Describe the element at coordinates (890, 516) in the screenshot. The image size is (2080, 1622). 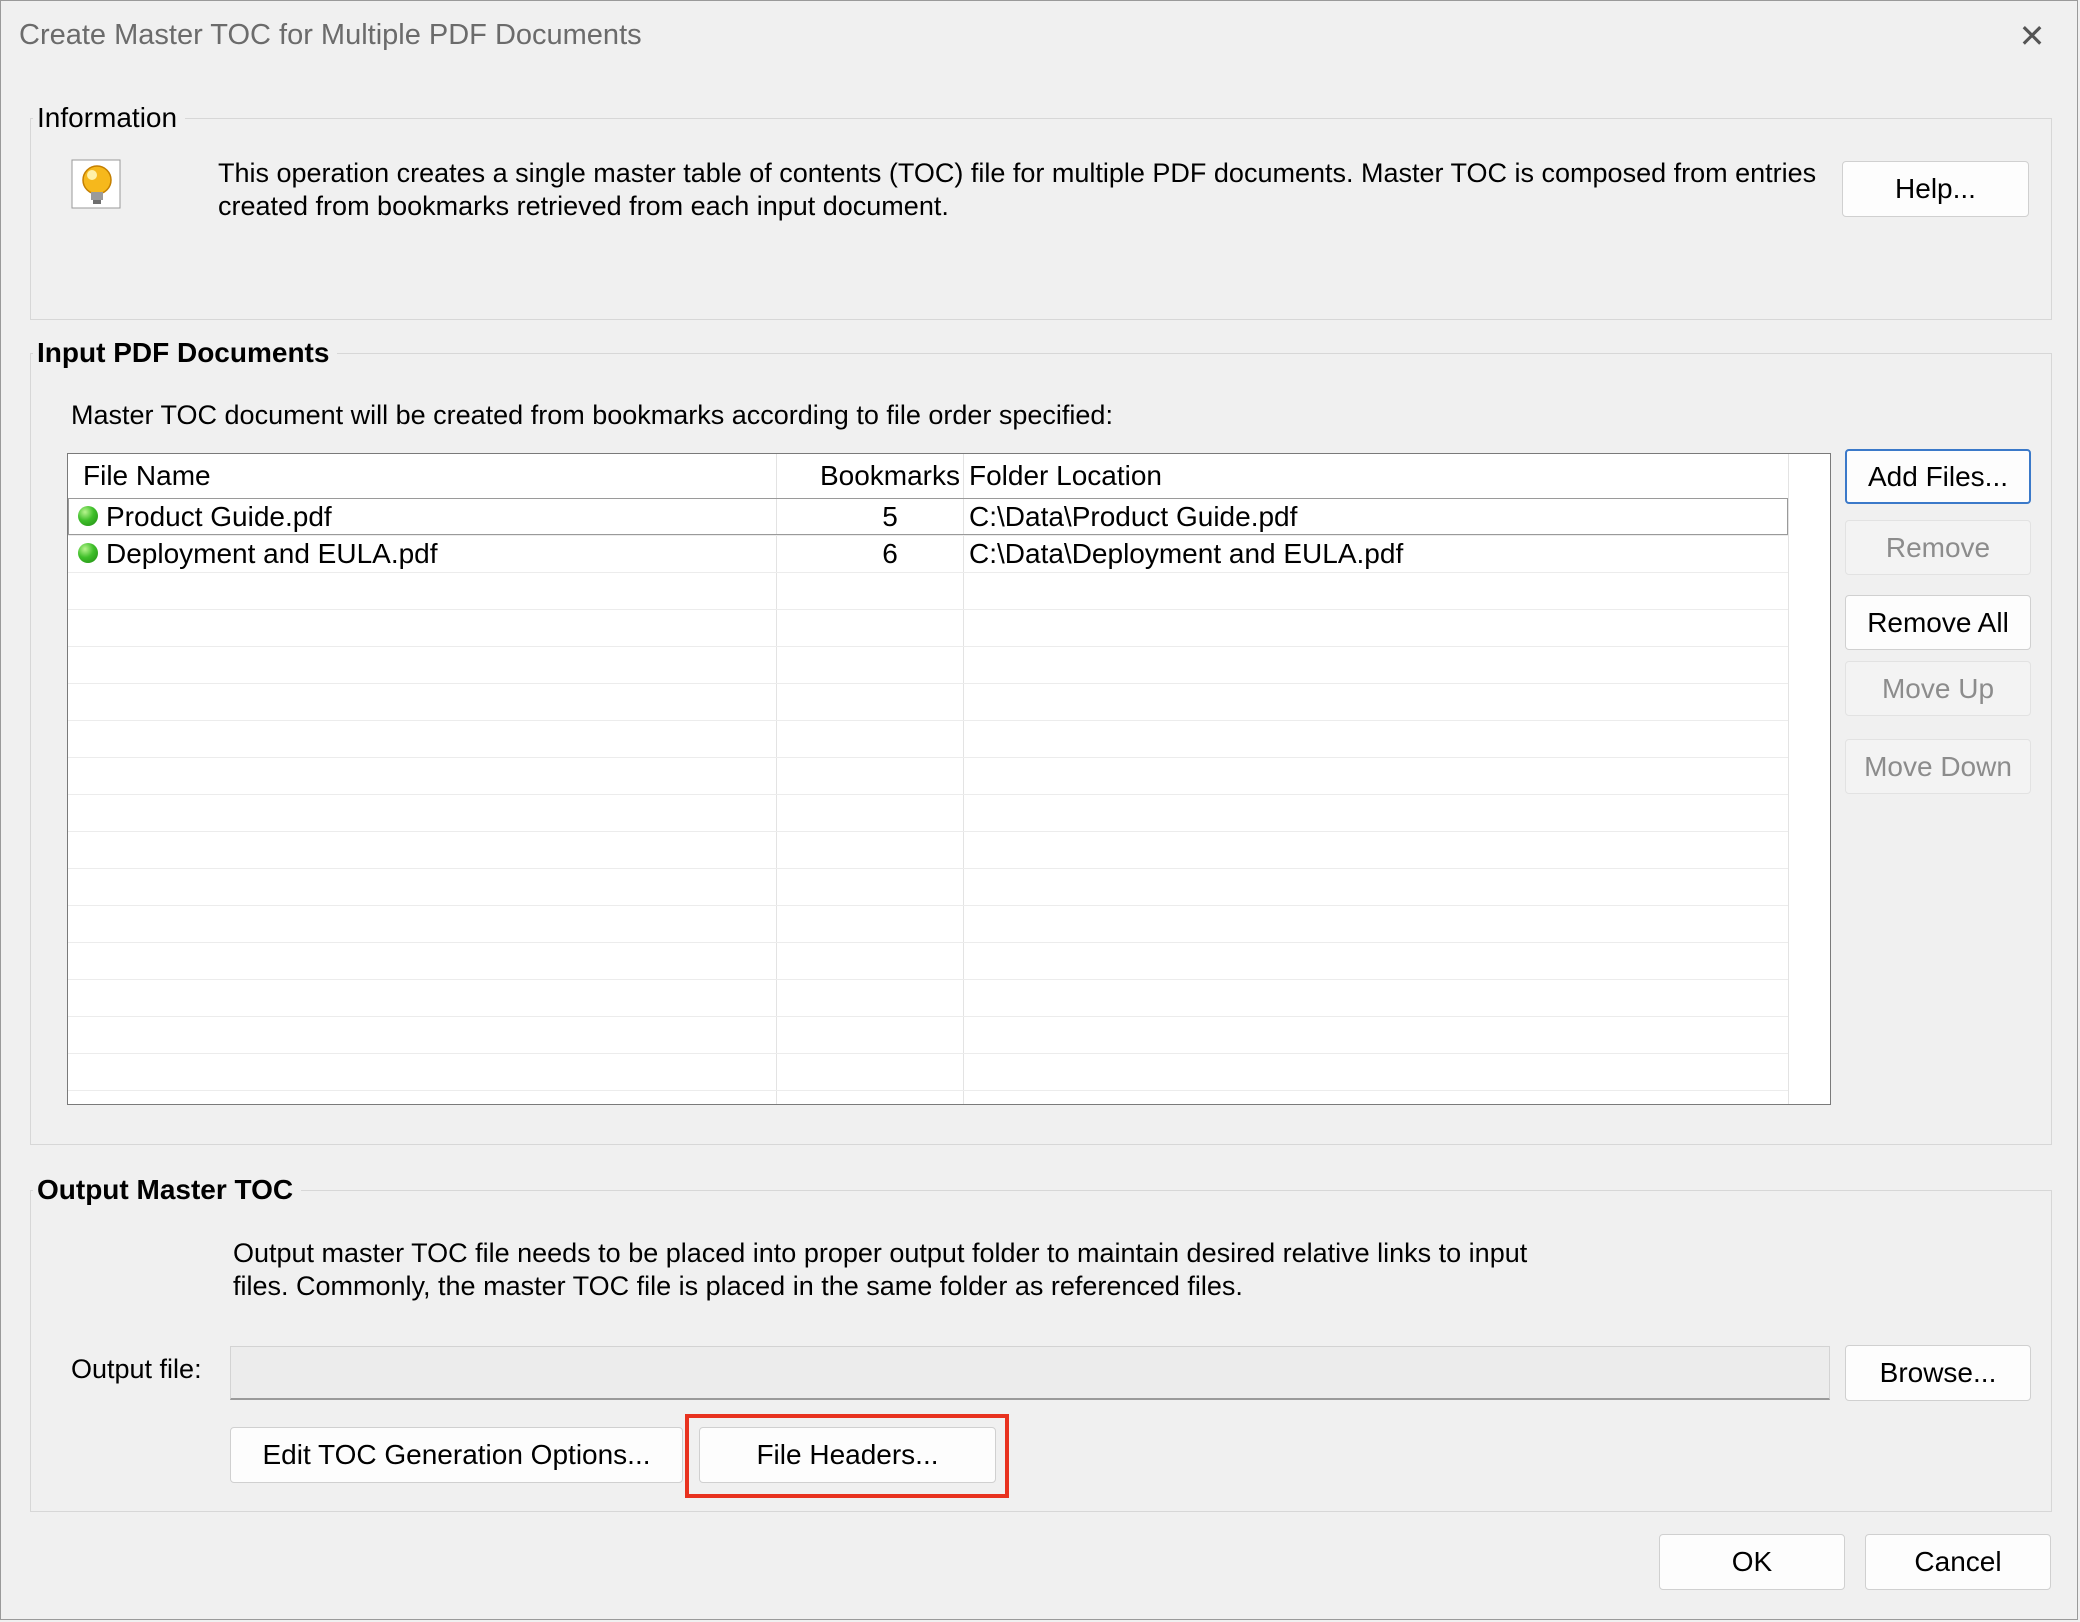
I see `bookmarks-cell: 5` at that location.